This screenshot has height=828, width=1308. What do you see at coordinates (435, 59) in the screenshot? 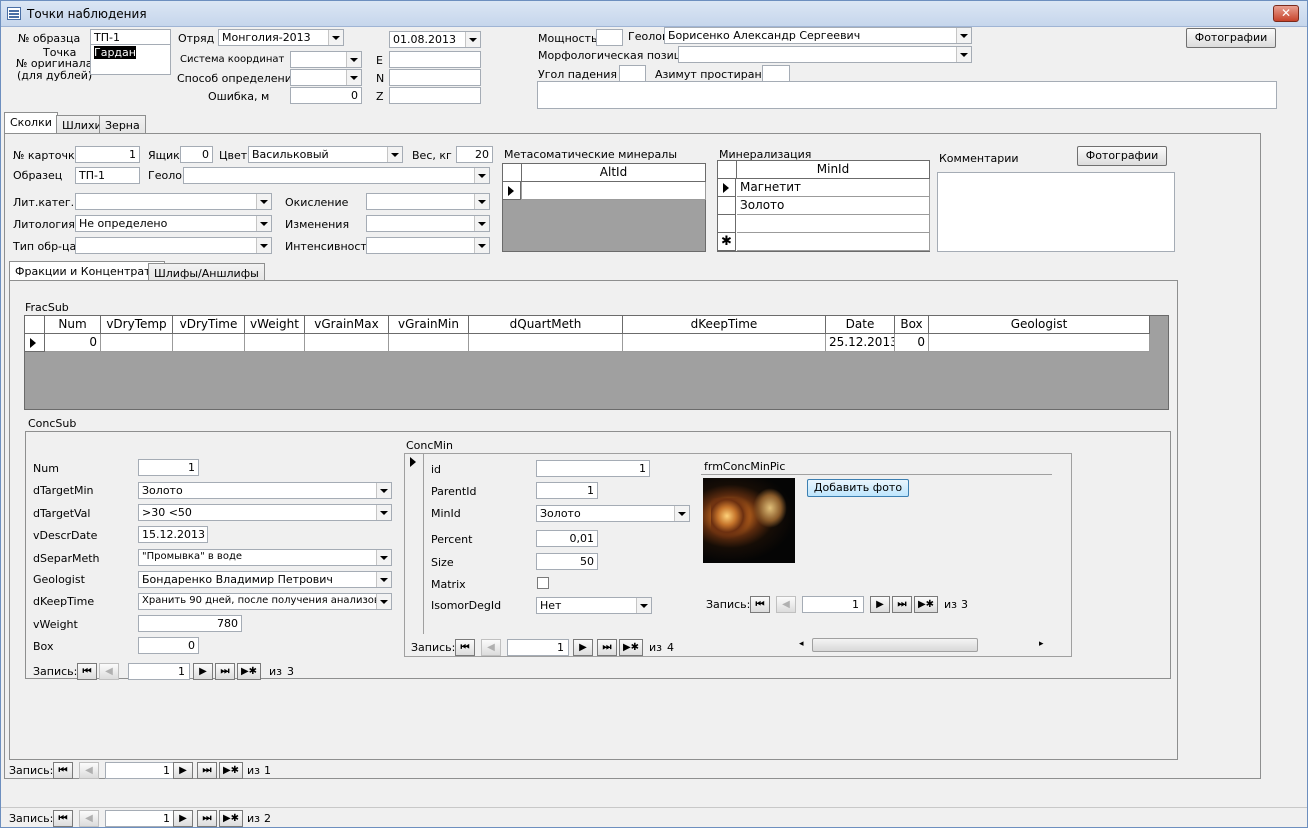
I see `e-field` at bounding box center [435, 59].